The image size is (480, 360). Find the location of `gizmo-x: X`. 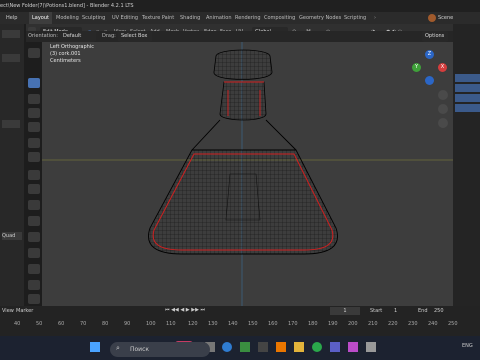

gizmo-x: X is located at coordinates (442, 67).